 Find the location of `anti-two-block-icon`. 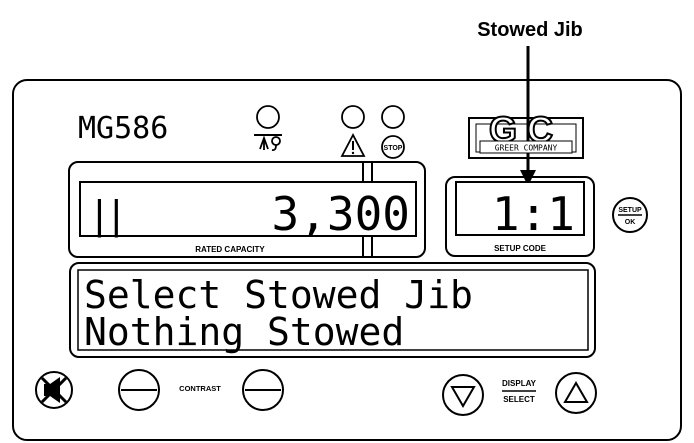

anti-two-block-icon is located at coordinates (268, 143).